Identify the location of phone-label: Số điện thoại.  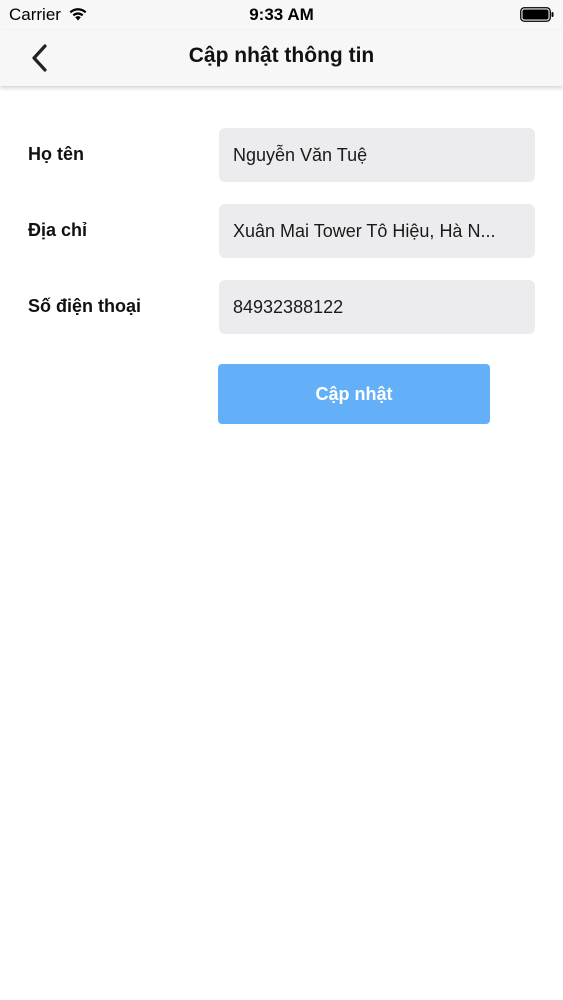
(85, 306).